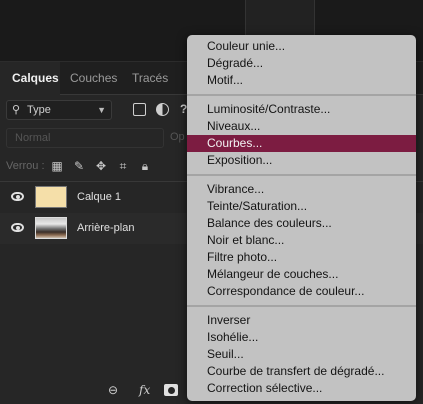  What do you see at coordinates (25, 166) in the screenshot?
I see `lock-label: Verrou :` at bounding box center [25, 166].